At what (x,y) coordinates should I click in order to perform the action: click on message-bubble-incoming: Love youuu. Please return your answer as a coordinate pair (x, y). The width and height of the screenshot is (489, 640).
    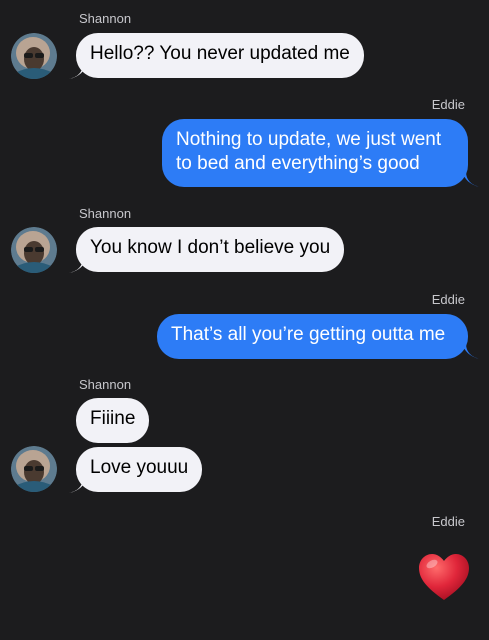
    Looking at the image, I should click on (139, 469).